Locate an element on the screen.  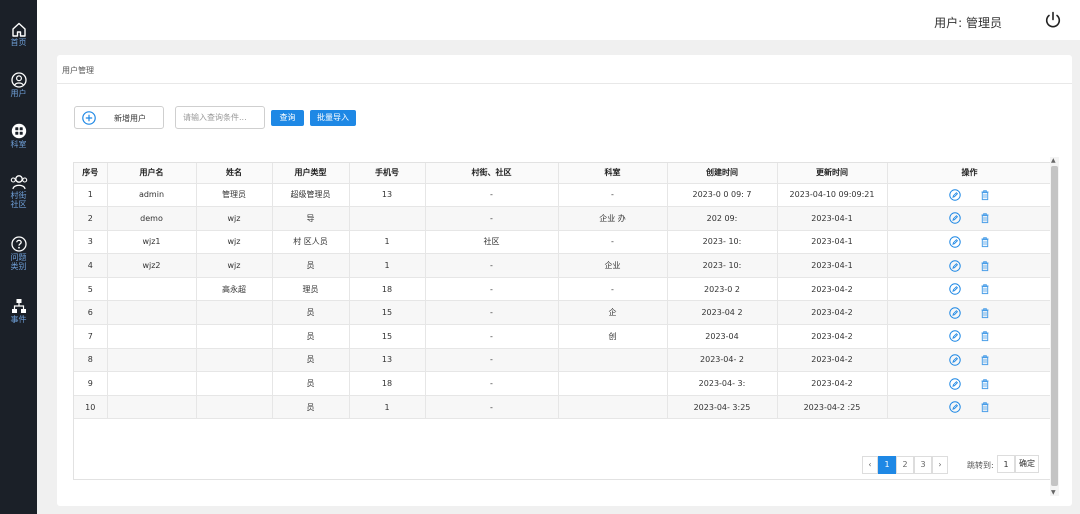
cell-no: 7 is located at coordinates (91, 336).